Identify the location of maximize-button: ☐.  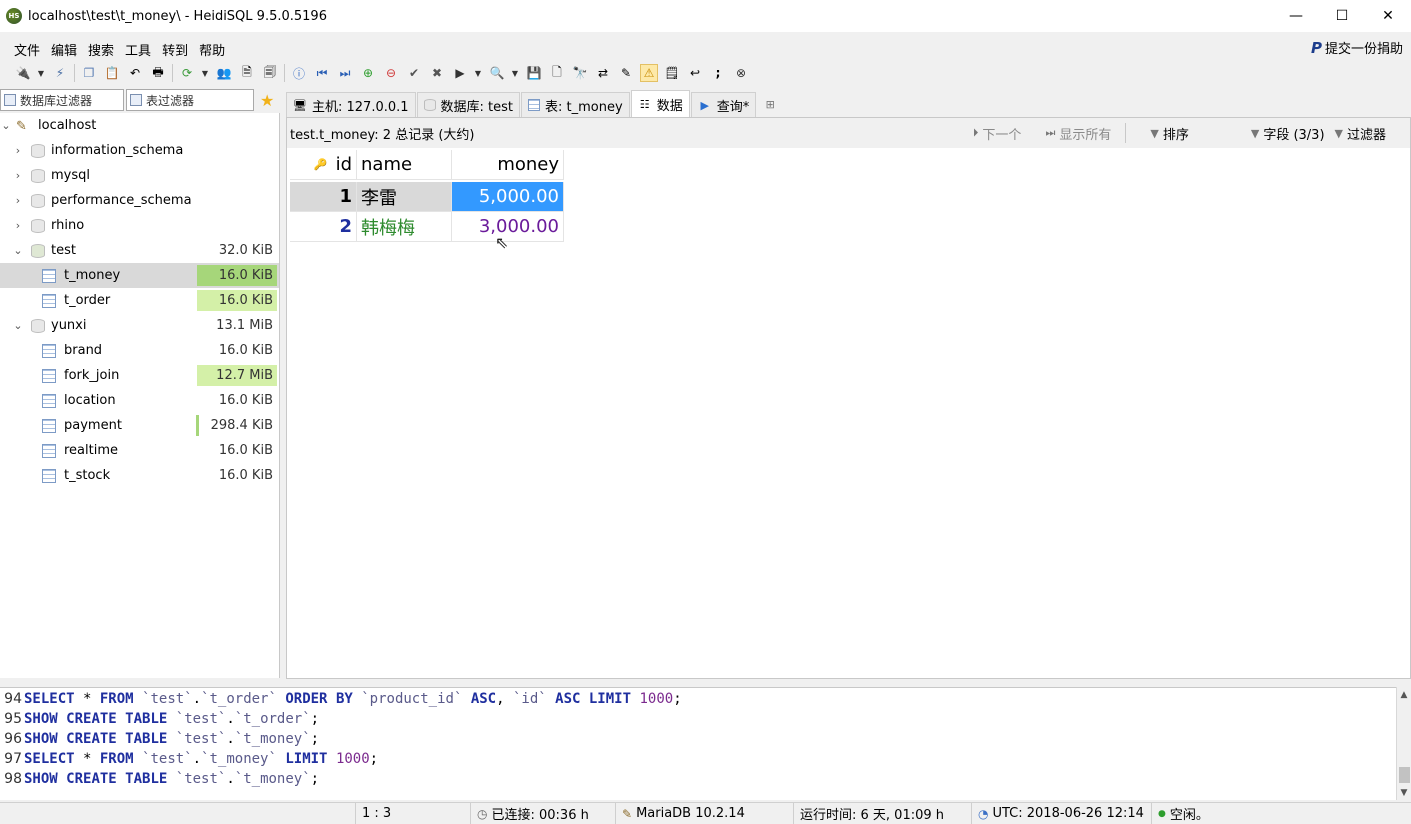
(1342, 16).